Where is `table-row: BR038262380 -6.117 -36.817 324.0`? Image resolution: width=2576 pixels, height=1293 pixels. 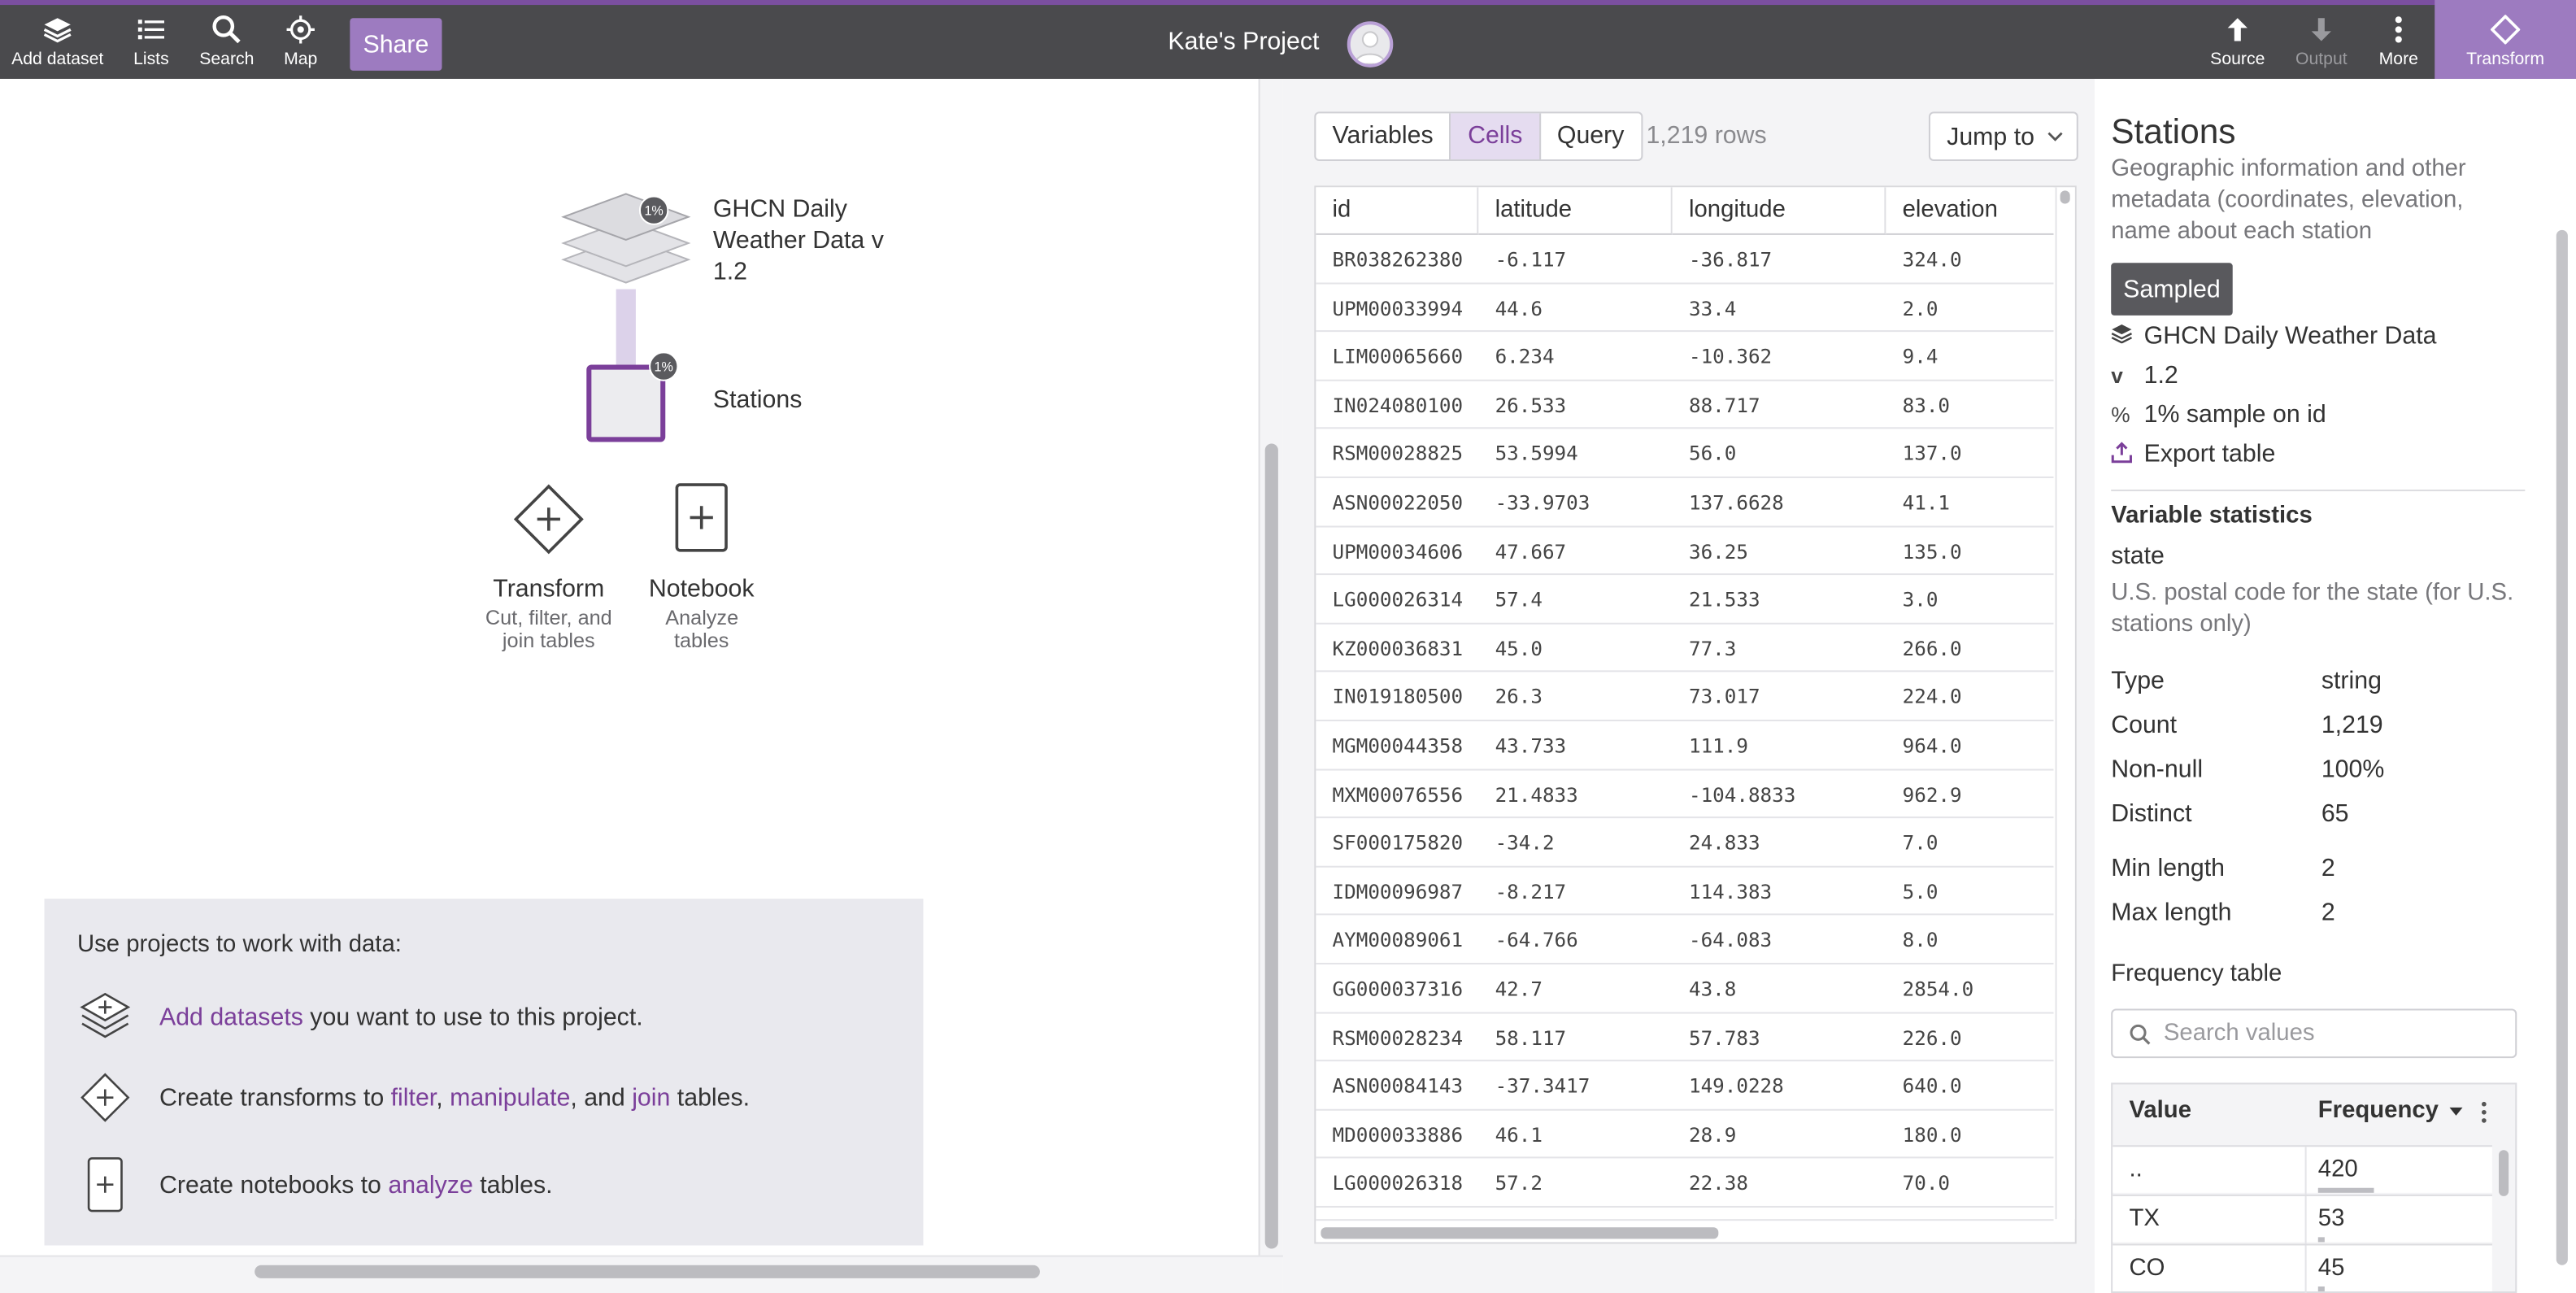
table-row: BR038262380 -6.117 -36.817 324.0 is located at coordinates (1685, 260).